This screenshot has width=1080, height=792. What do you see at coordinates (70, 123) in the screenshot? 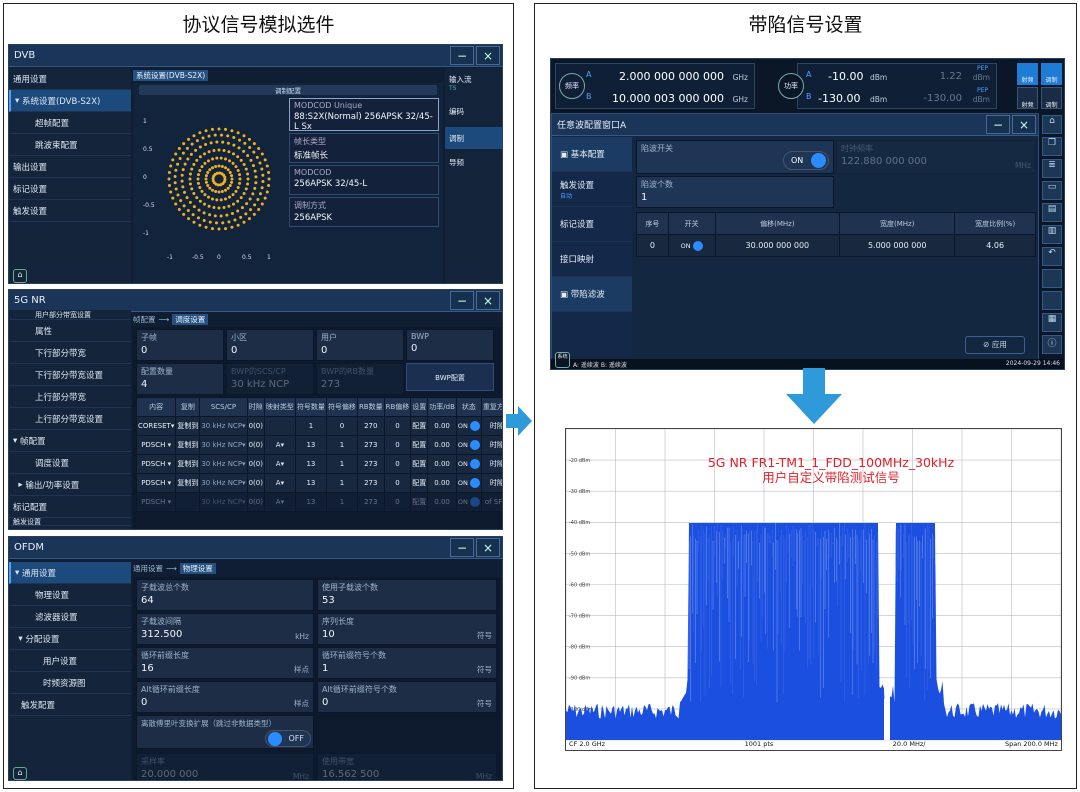
I see `sidebar-item: 超帧配置` at bounding box center [70, 123].